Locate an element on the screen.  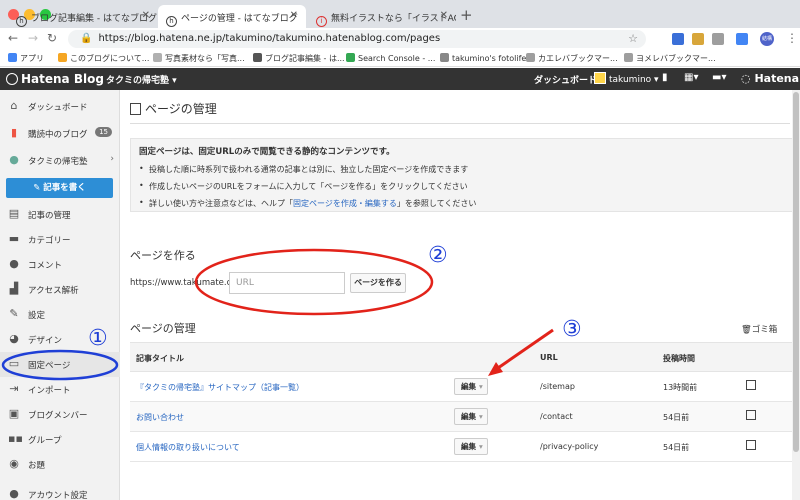
account-icon: ● is located at coordinates (14, 493).